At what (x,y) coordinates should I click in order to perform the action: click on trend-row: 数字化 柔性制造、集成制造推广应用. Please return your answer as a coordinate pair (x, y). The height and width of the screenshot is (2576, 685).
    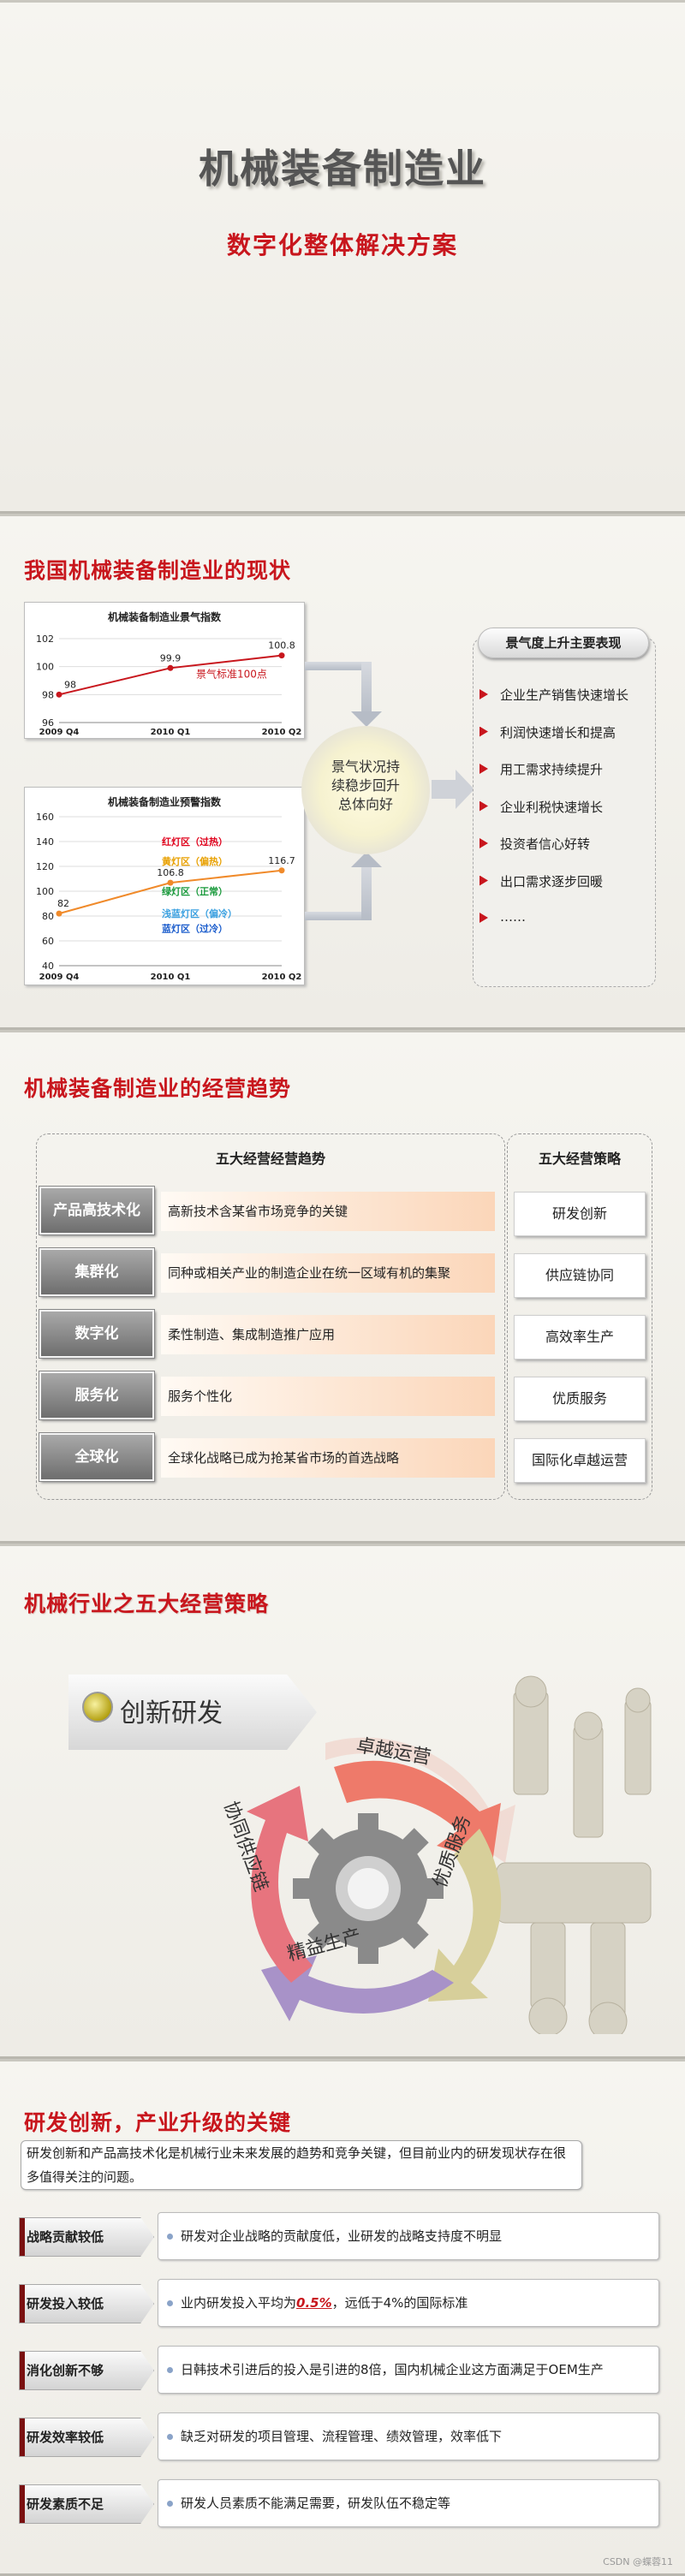
    Looking at the image, I should click on (268, 1333).